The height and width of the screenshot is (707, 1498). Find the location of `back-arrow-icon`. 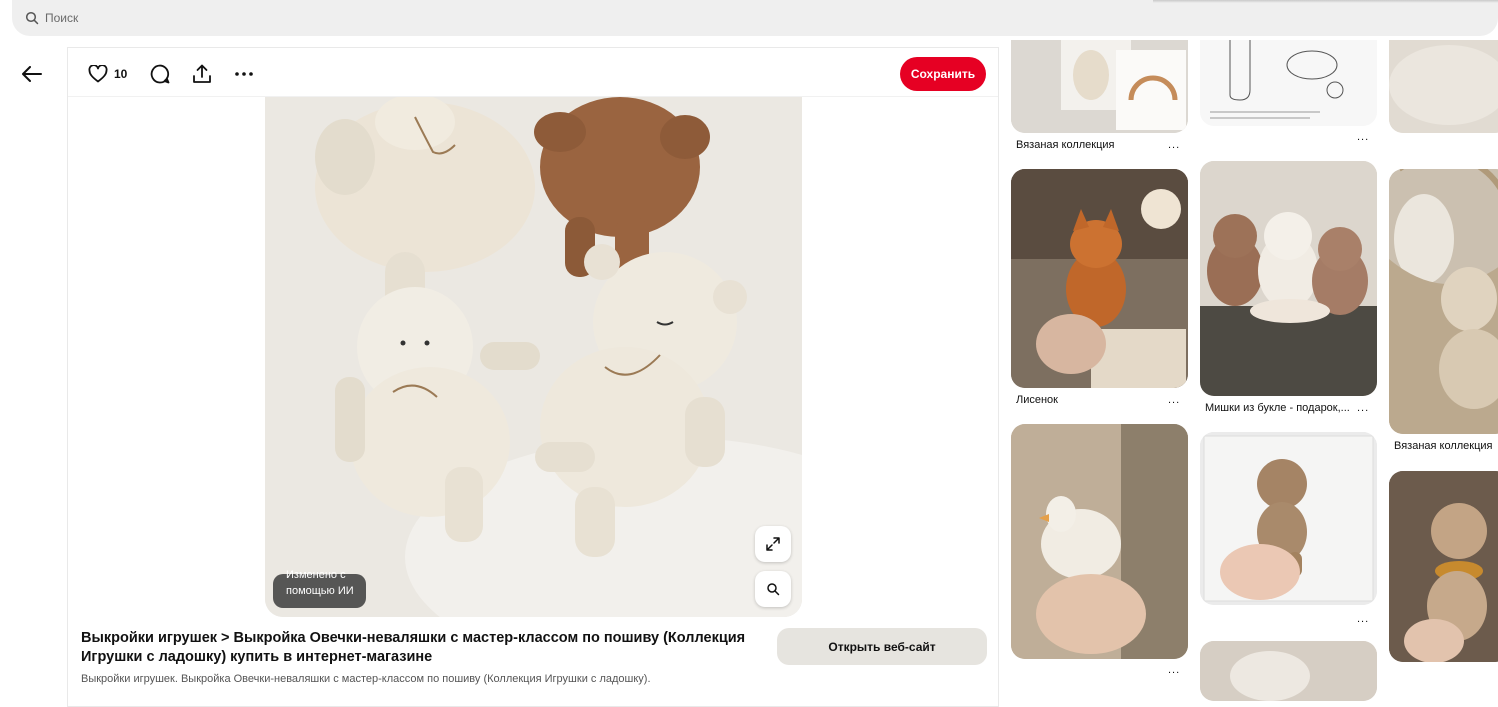

back-arrow-icon is located at coordinates (32, 74).